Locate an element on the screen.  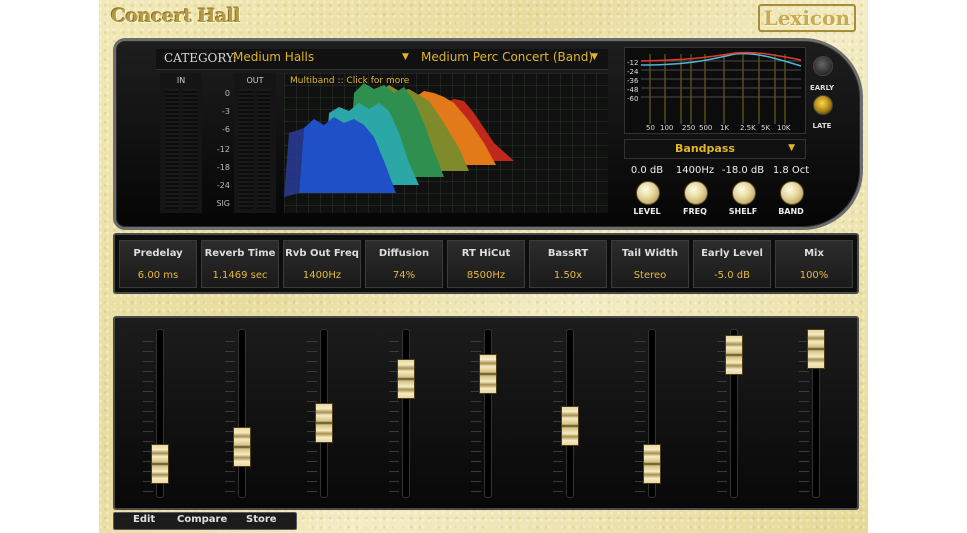
decay-surface-graphic is located at coordinates (399, 140).